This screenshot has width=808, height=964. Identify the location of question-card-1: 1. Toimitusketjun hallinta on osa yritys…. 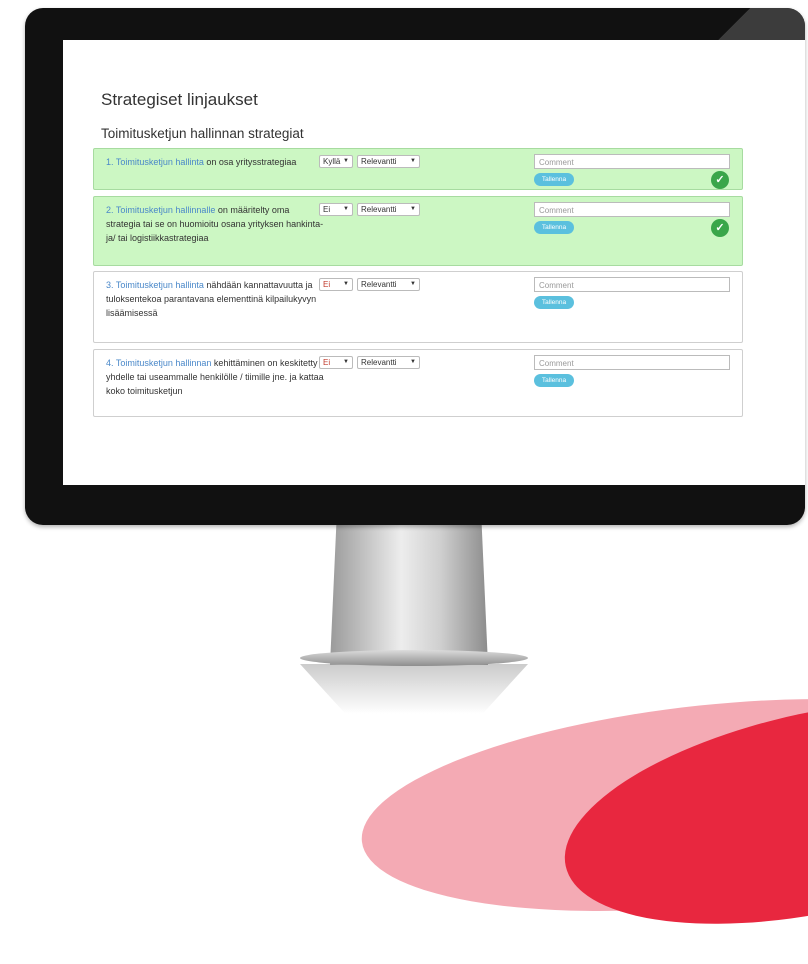
(418, 169).